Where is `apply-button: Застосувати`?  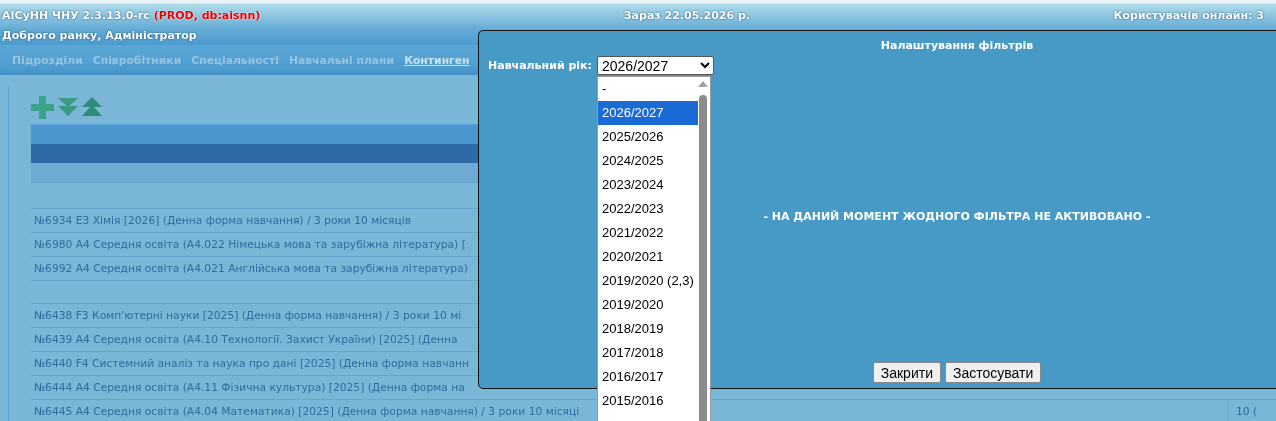
apply-button: Застосувати is located at coordinates (993, 372).